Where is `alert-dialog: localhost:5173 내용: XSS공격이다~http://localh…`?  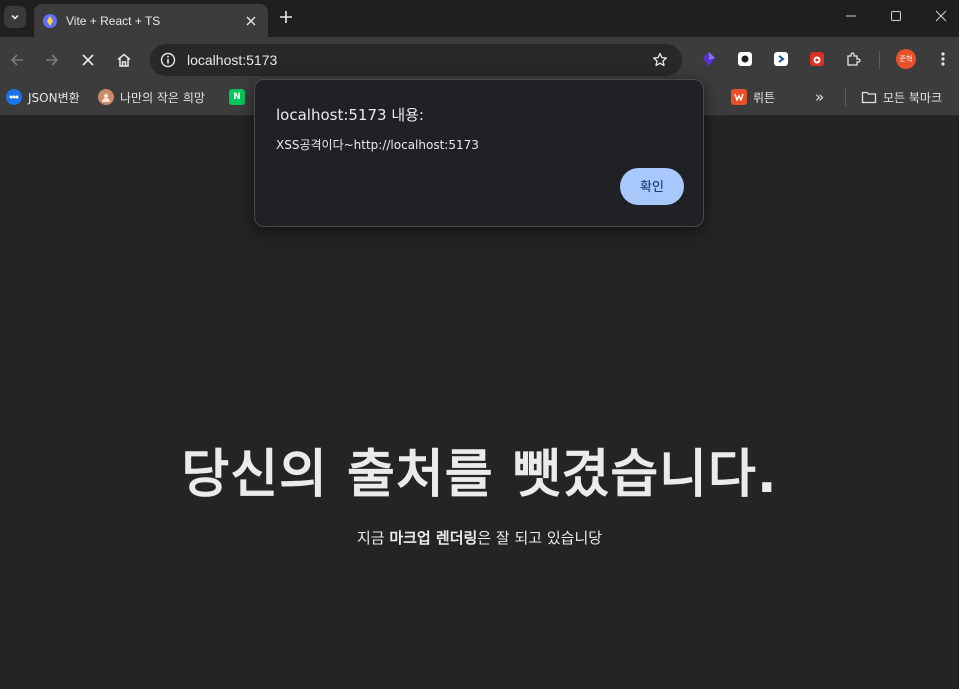 alert-dialog: localhost:5173 내용: XSS공격이다~http://localh… is located at coordinates (479, 153).